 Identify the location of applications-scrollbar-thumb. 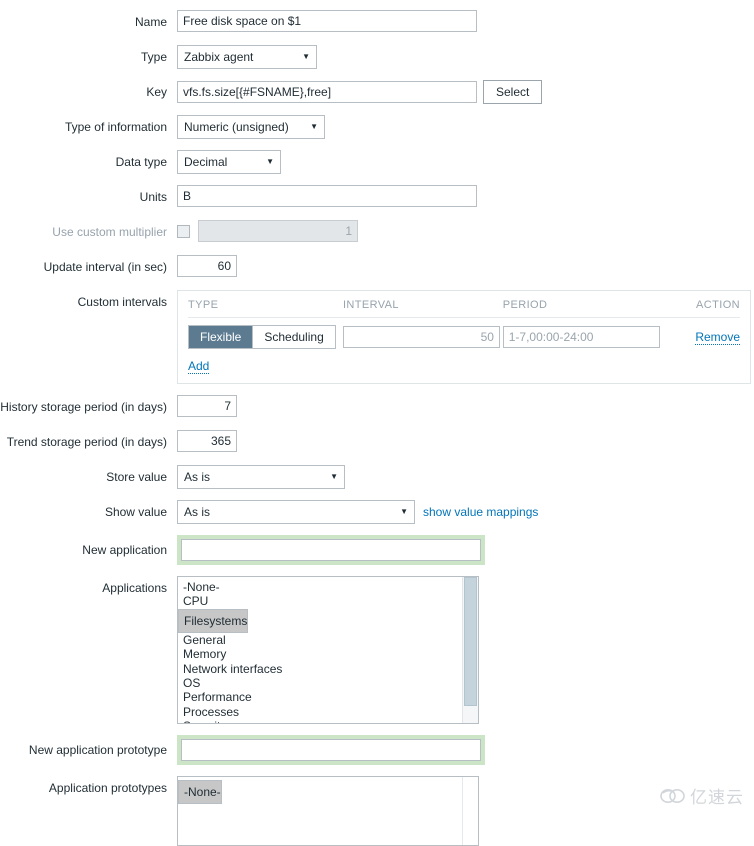
(470, 641).